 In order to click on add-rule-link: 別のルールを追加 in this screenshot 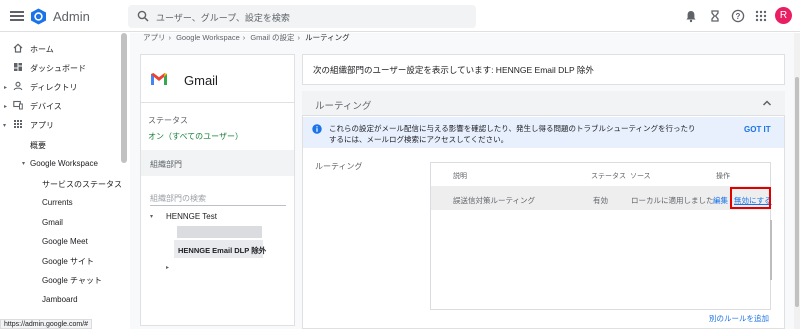, I will do `click(739, 318)`.